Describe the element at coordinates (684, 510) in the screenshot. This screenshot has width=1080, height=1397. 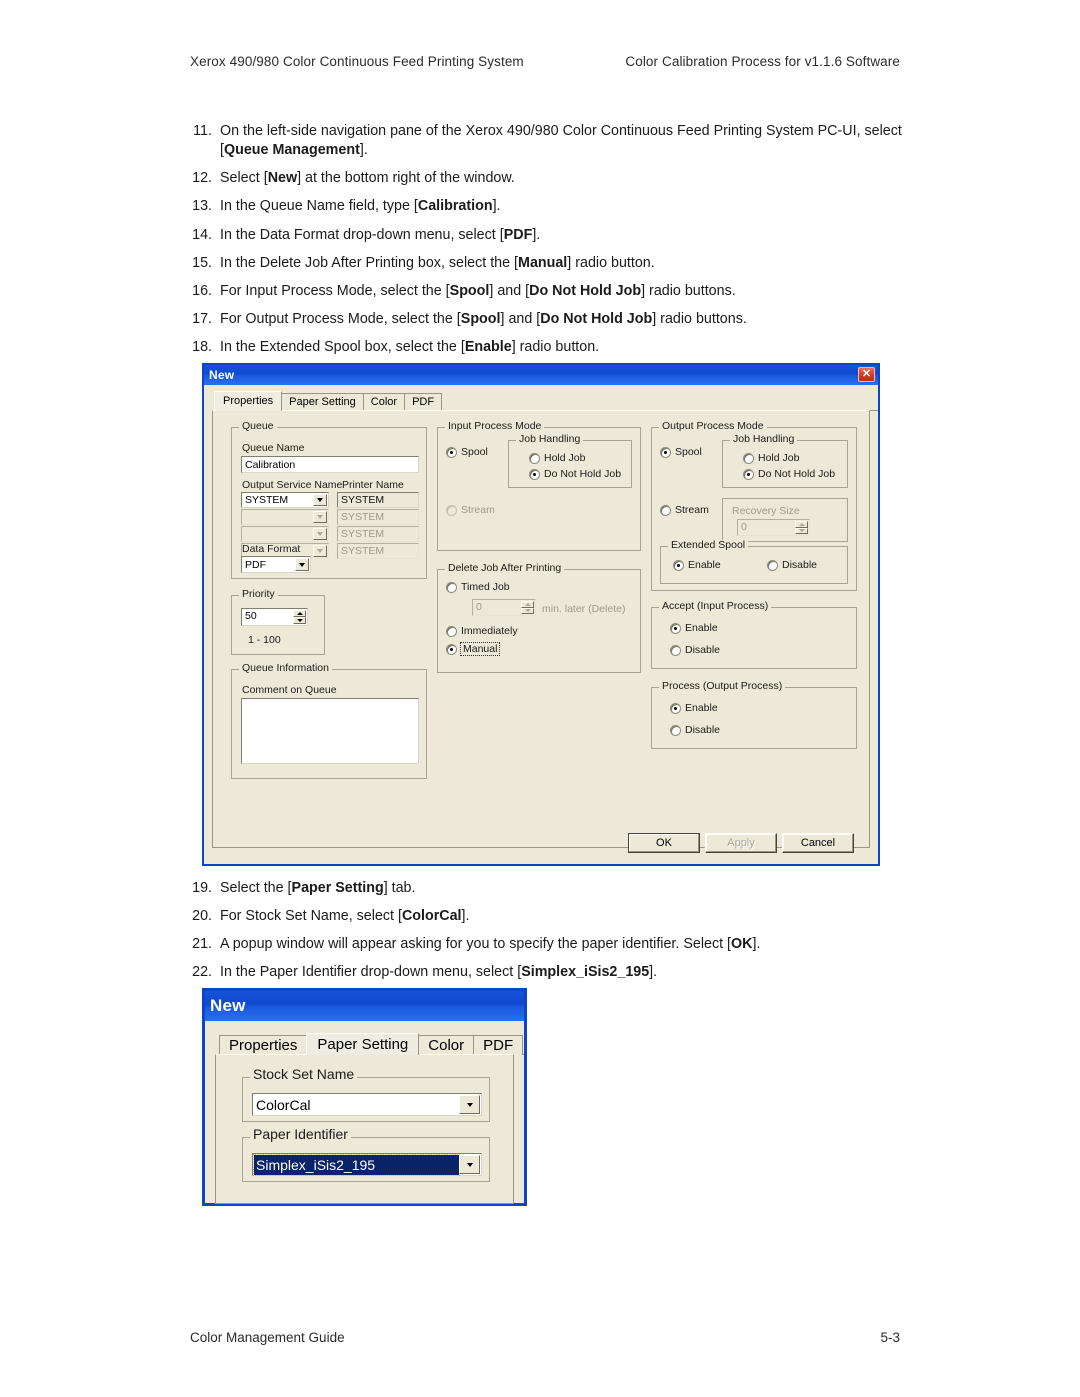
I see `output-stream-radio: Stream` at that location.